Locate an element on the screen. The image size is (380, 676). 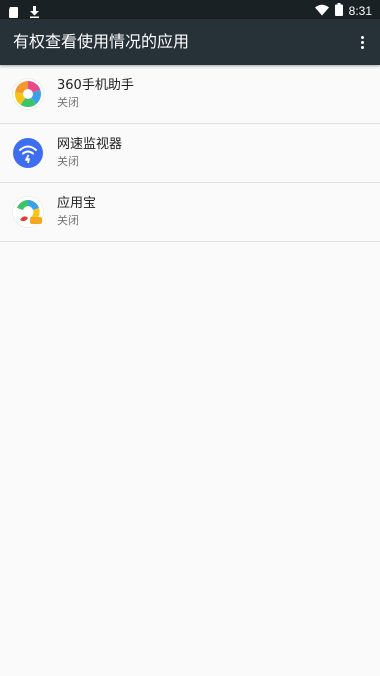
360-assistant-icon is located at coordinates (28, 94).